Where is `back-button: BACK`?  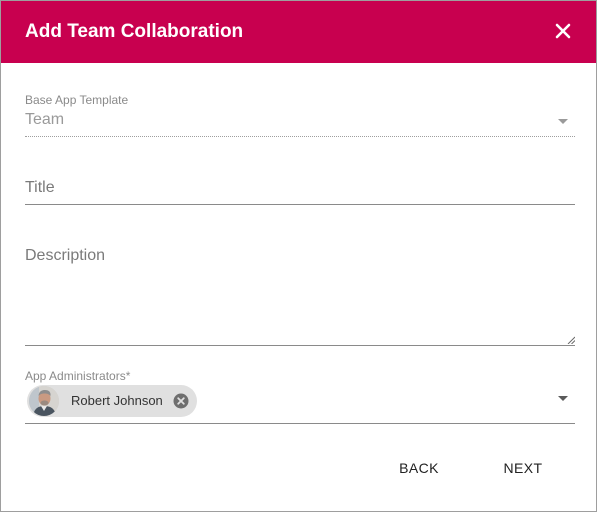 back-button: BACK is located at coordinates (419, 468).